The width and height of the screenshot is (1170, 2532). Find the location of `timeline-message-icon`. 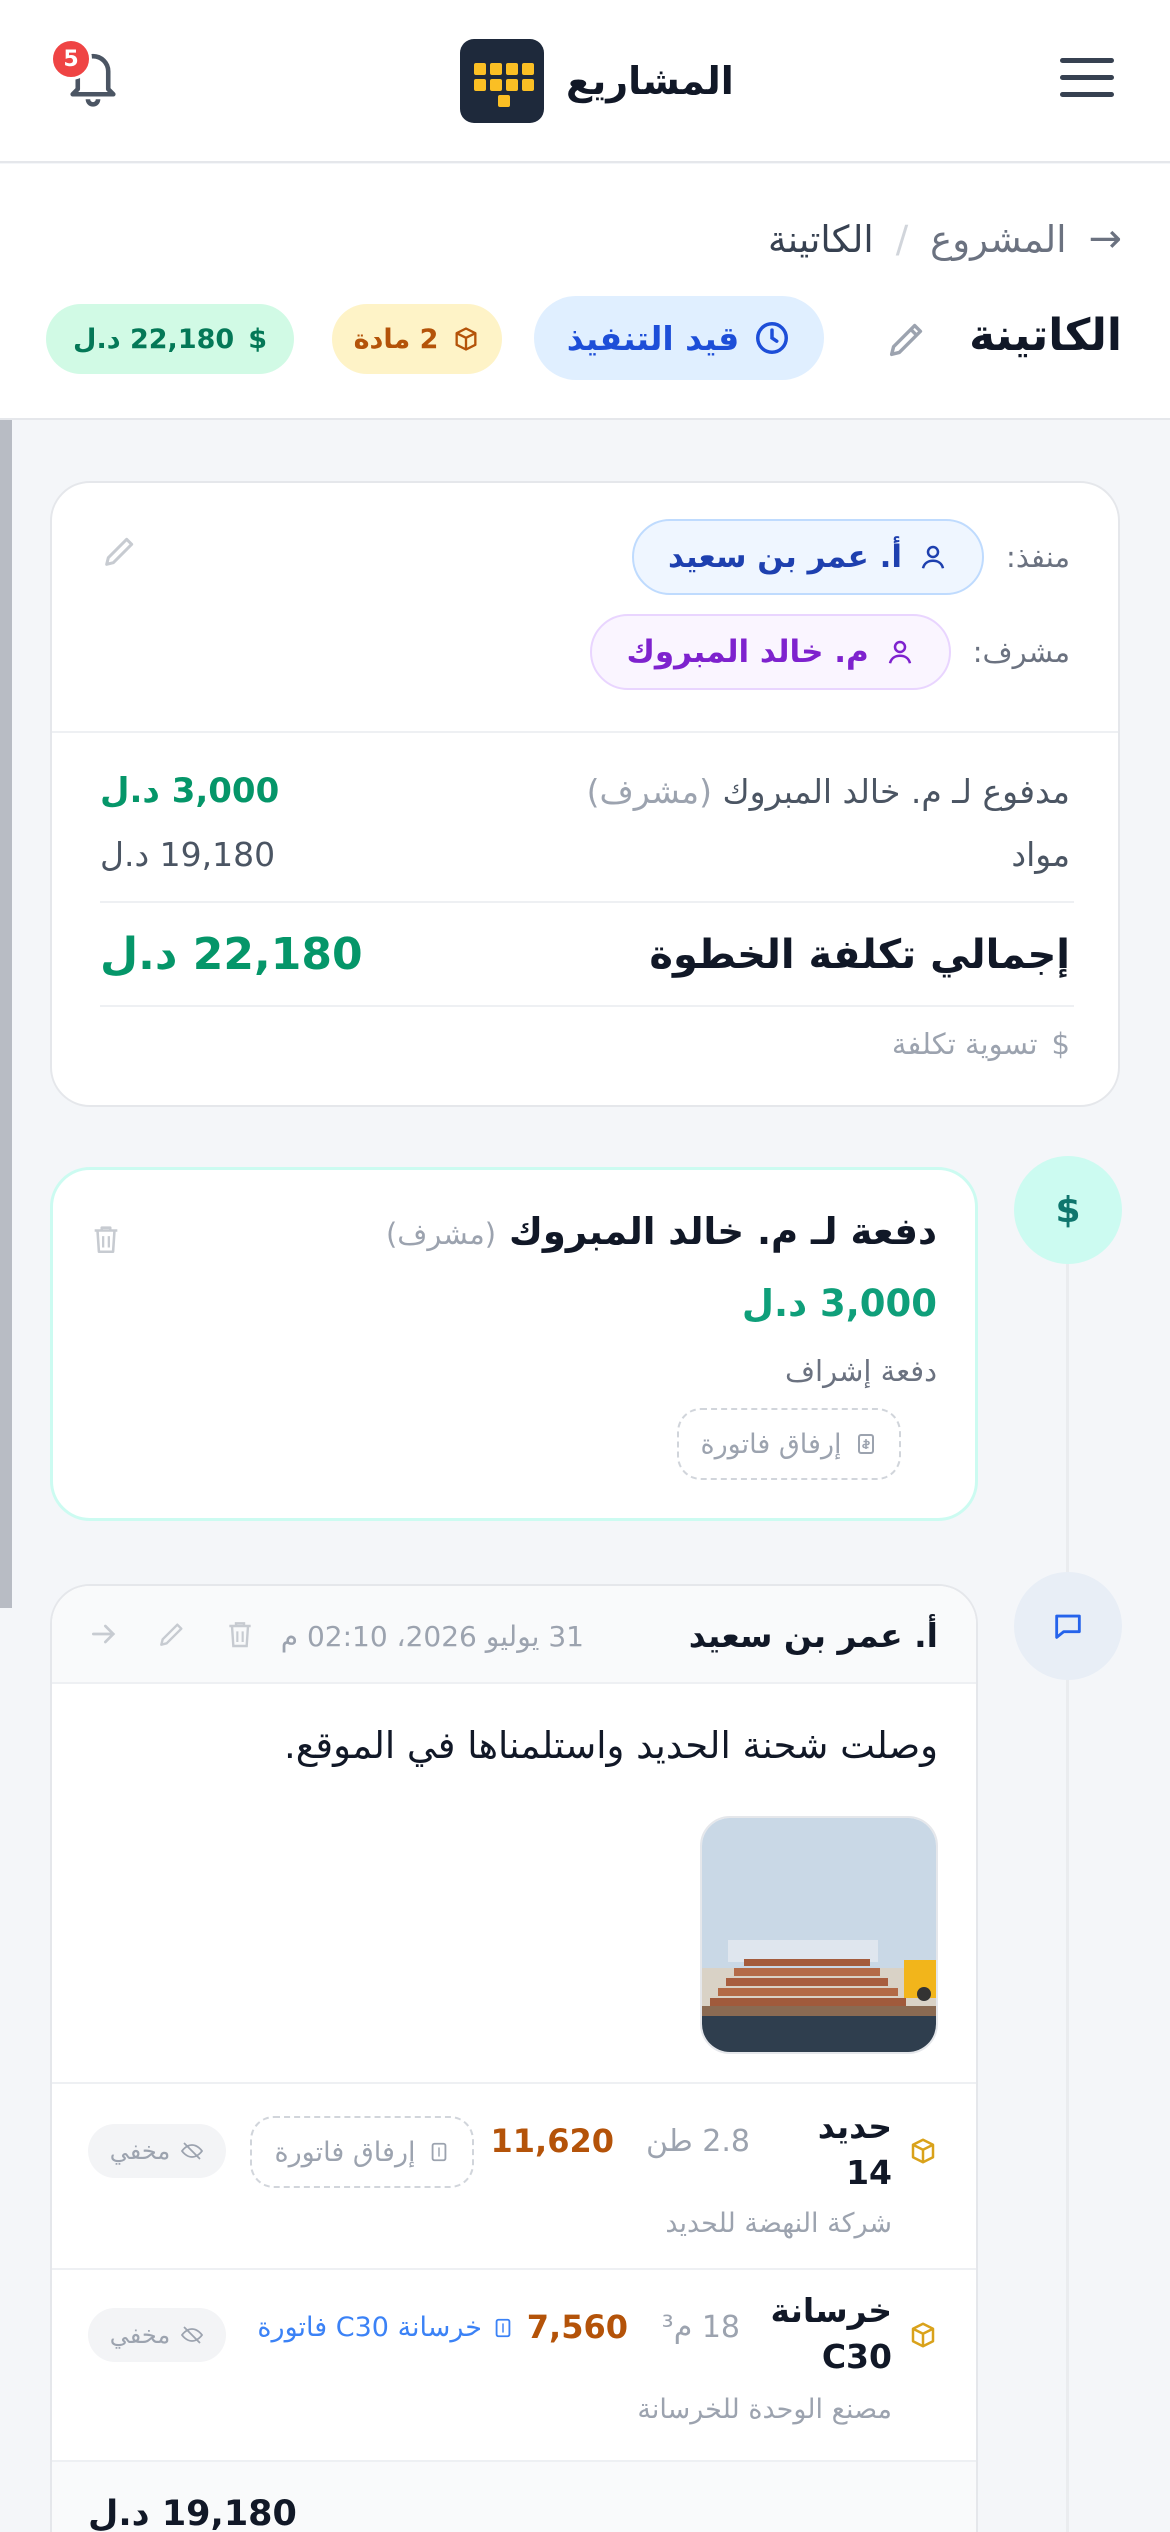

timeline-message-icon is located at coordinates (1068, 1626).